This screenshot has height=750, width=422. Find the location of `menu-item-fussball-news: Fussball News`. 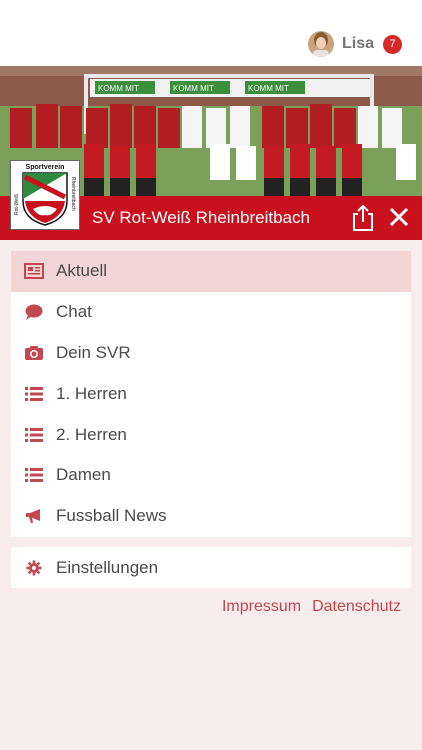

menu-item-fussball-news: Fussball News is located at coordinates (211, 516).